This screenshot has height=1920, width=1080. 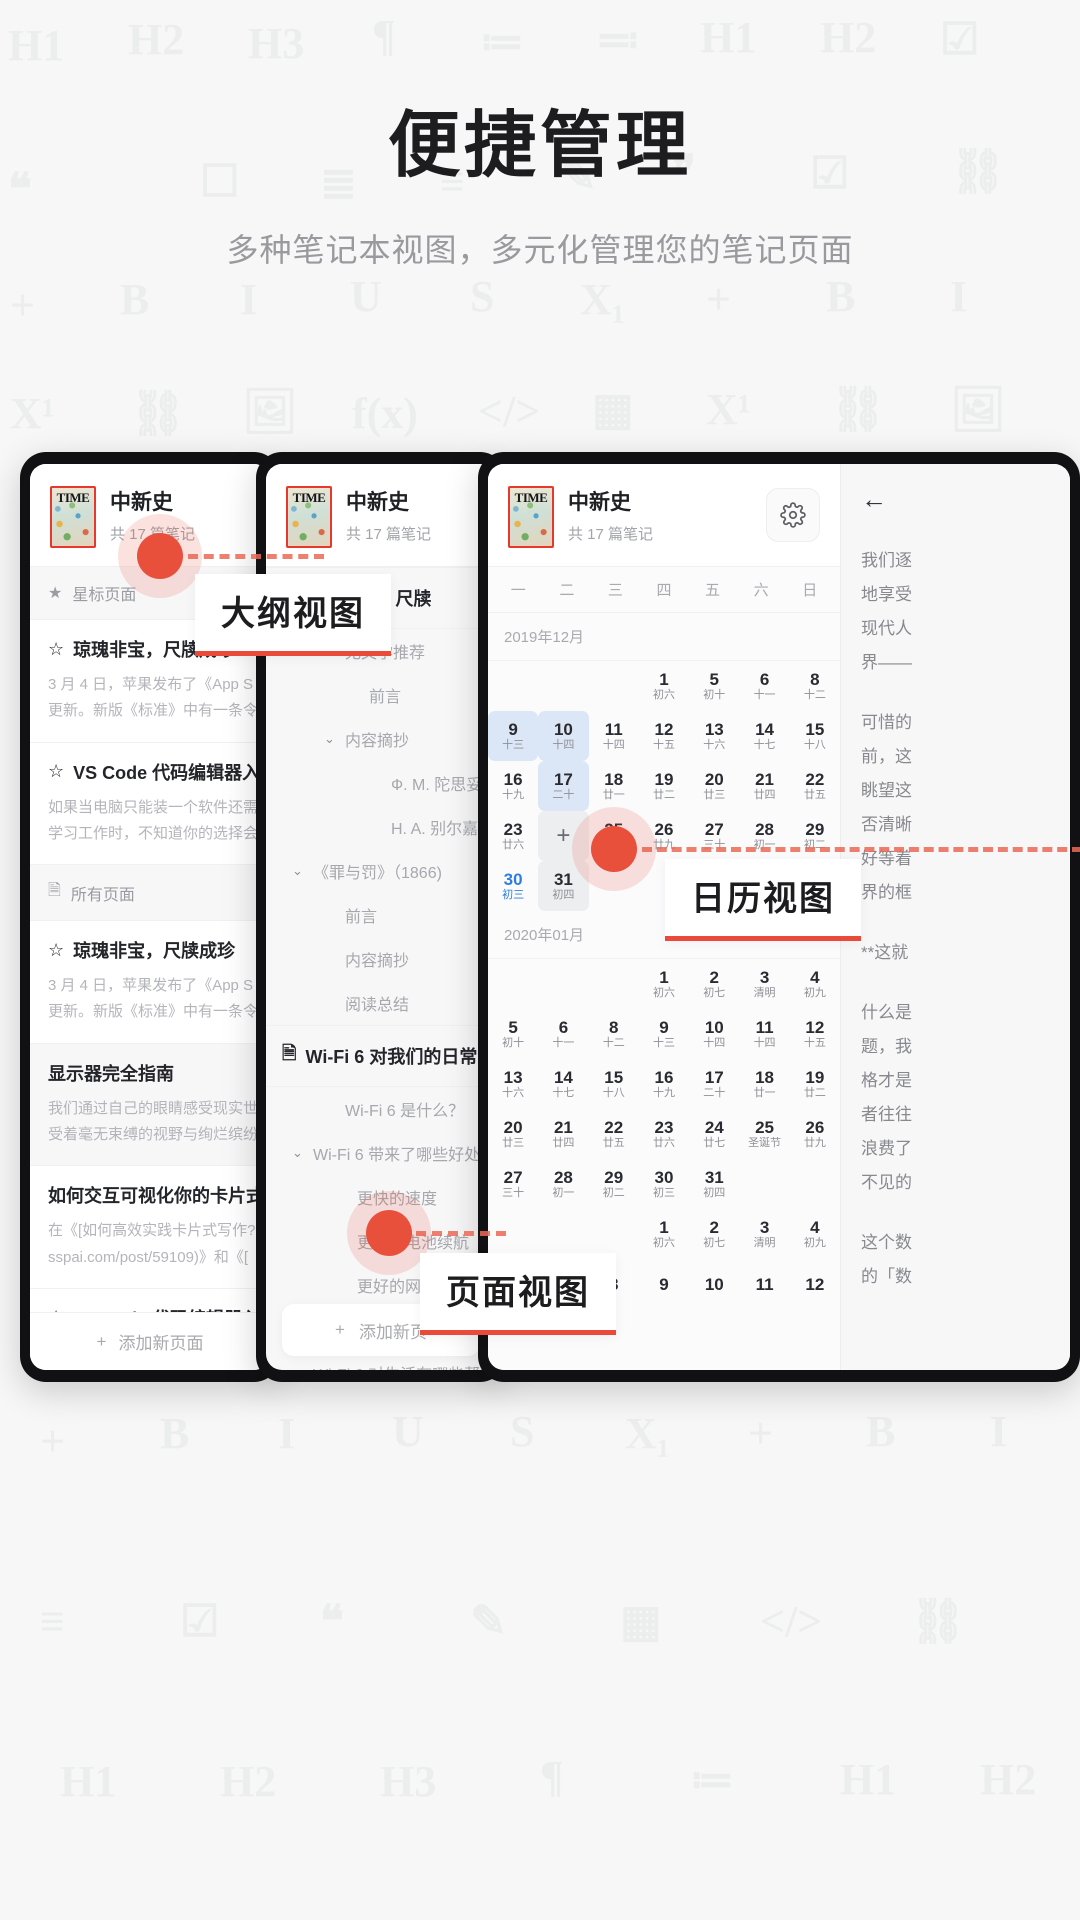 What do you see at coordinates (381, 959) in the screenshot?
I see `outline-item: 内容摘抄` at bounding box center [381, 959].